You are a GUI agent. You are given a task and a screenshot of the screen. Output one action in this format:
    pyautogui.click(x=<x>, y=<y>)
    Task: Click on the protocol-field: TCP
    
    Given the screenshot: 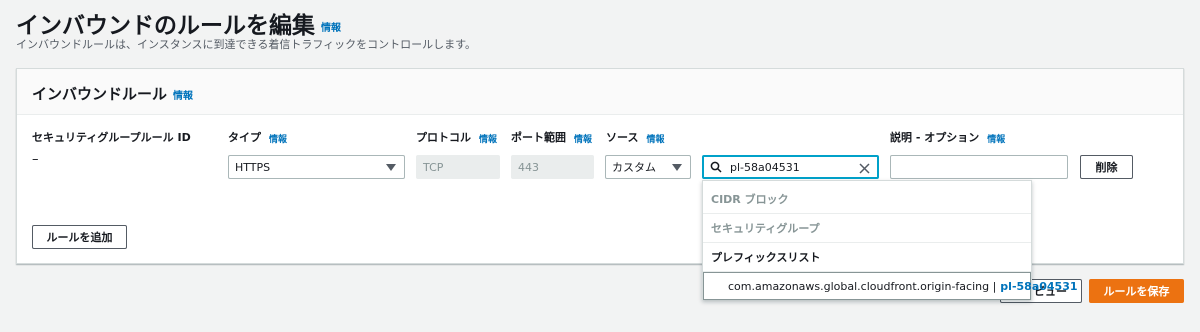 What is the action you would take?
    pyautogui.click(x=458, y=167)
    